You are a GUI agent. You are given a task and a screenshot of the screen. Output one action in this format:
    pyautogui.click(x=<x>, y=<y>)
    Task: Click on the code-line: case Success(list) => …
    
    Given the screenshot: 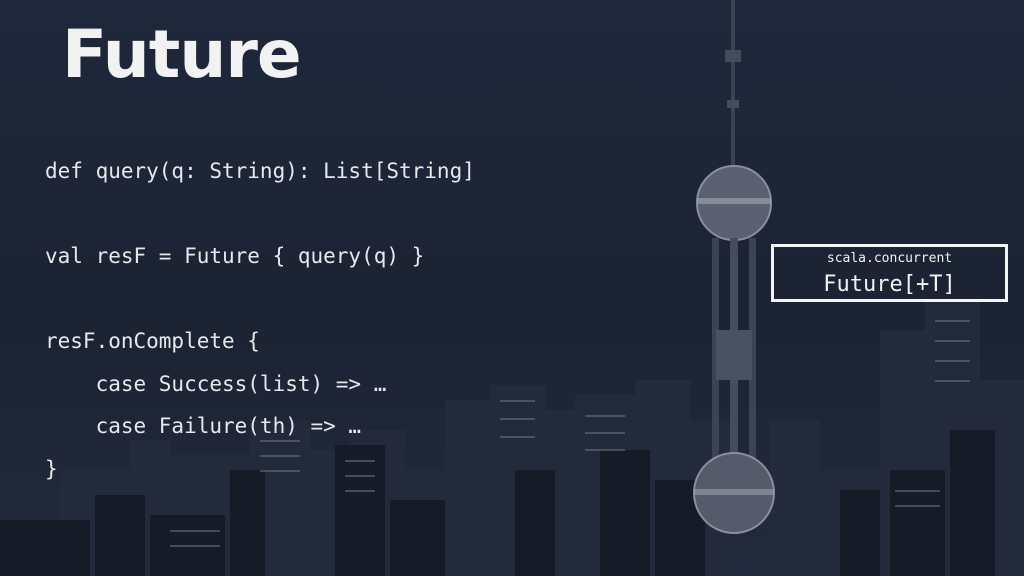 What is the action you would take?
    pyautogui.click(x=216, y=383)
    